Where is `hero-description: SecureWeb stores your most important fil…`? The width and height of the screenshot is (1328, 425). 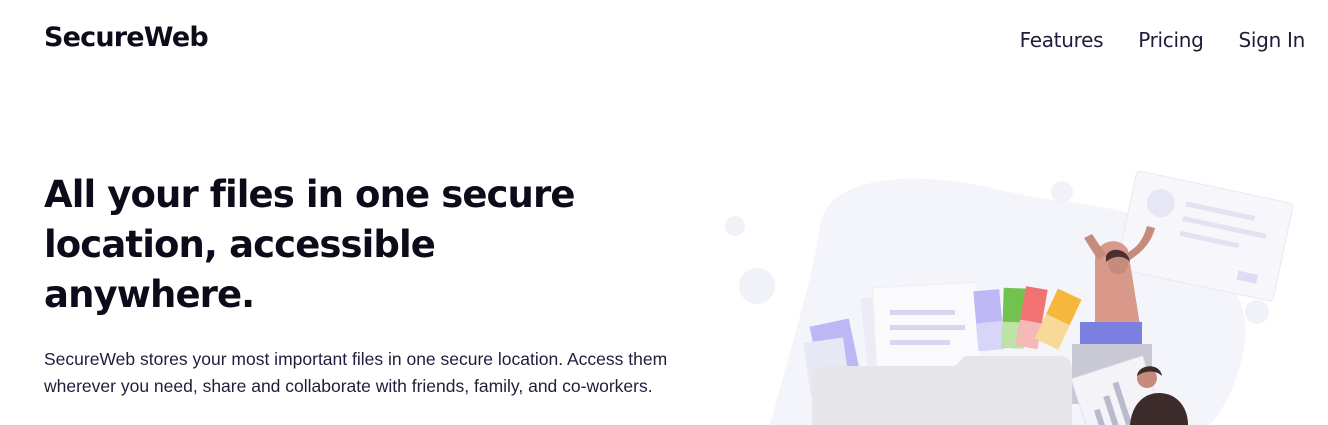
hero-description: SecureWeb stores your most important fil… is located at coordinates (356, 372).